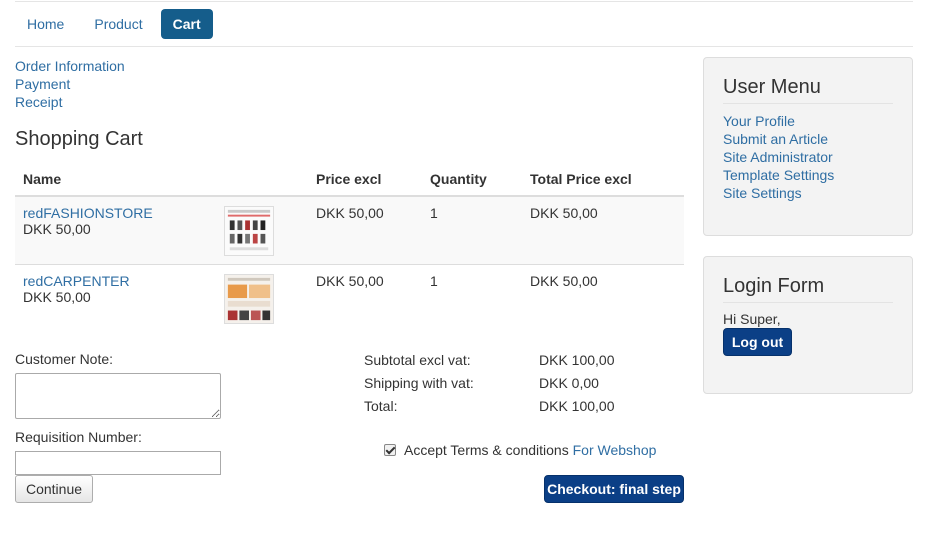 The height and width of the screenshot is (536, 931). What do you see at coordinates (808, 289) in the screenshot?
I see `login-form-title: Login Form` at bounding box center [808, 289].